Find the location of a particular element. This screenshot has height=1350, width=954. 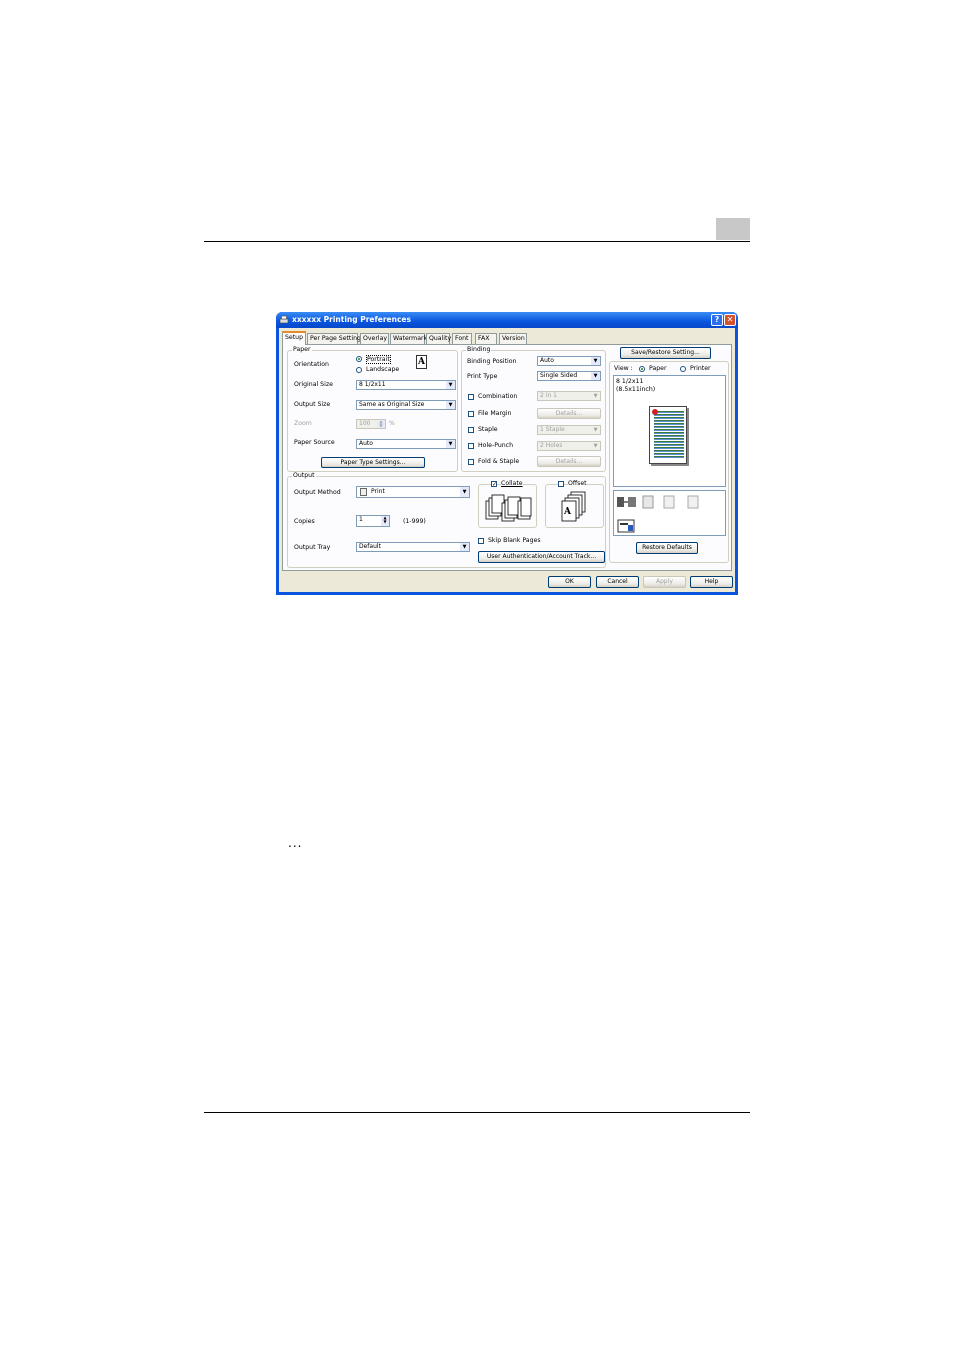

output-method-select: Print ▼ is located at coordinates (413, 492).